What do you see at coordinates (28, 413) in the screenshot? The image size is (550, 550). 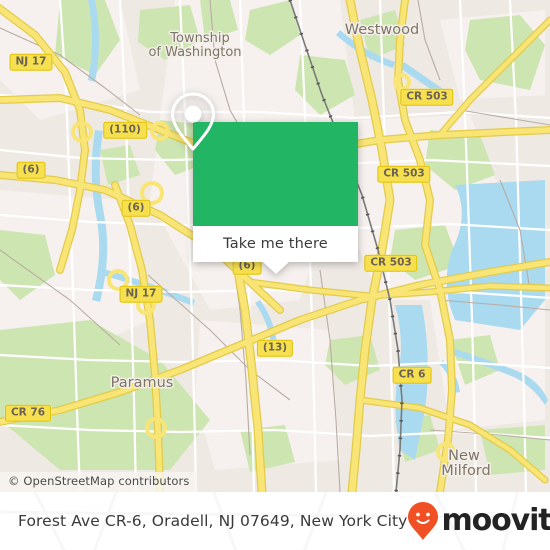 I see `road-shield: CR 76` at bounding box center [28, 413].